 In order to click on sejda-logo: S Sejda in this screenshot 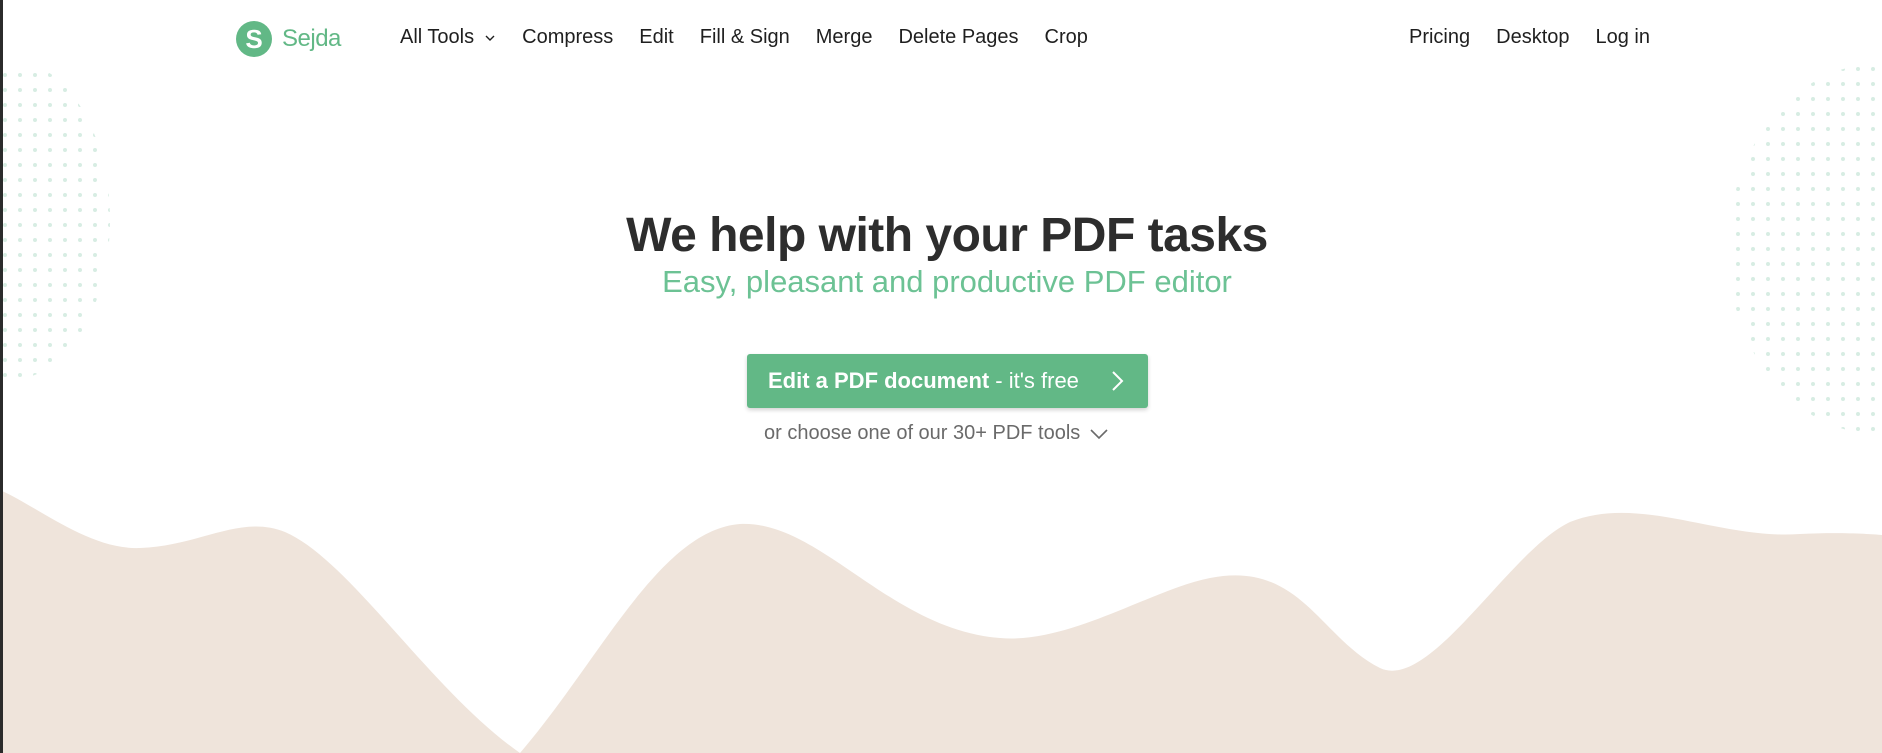, I will do `click(288, 39)`.